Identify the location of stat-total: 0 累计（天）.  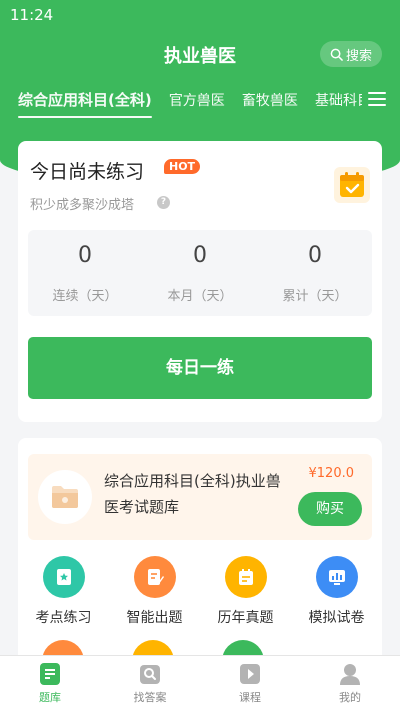
(315, 267).